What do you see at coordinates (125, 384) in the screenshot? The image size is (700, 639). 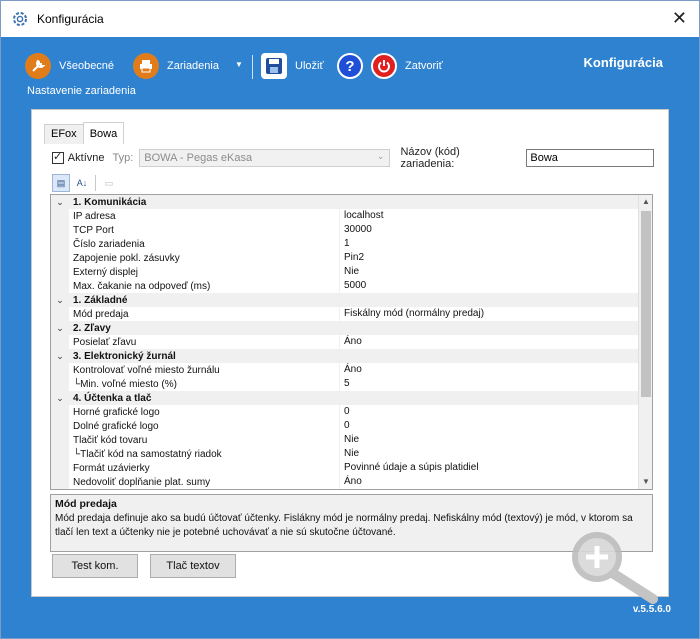 I see `property-name: └Min. voľné miesto (%)` at bounding box center [125, 384].